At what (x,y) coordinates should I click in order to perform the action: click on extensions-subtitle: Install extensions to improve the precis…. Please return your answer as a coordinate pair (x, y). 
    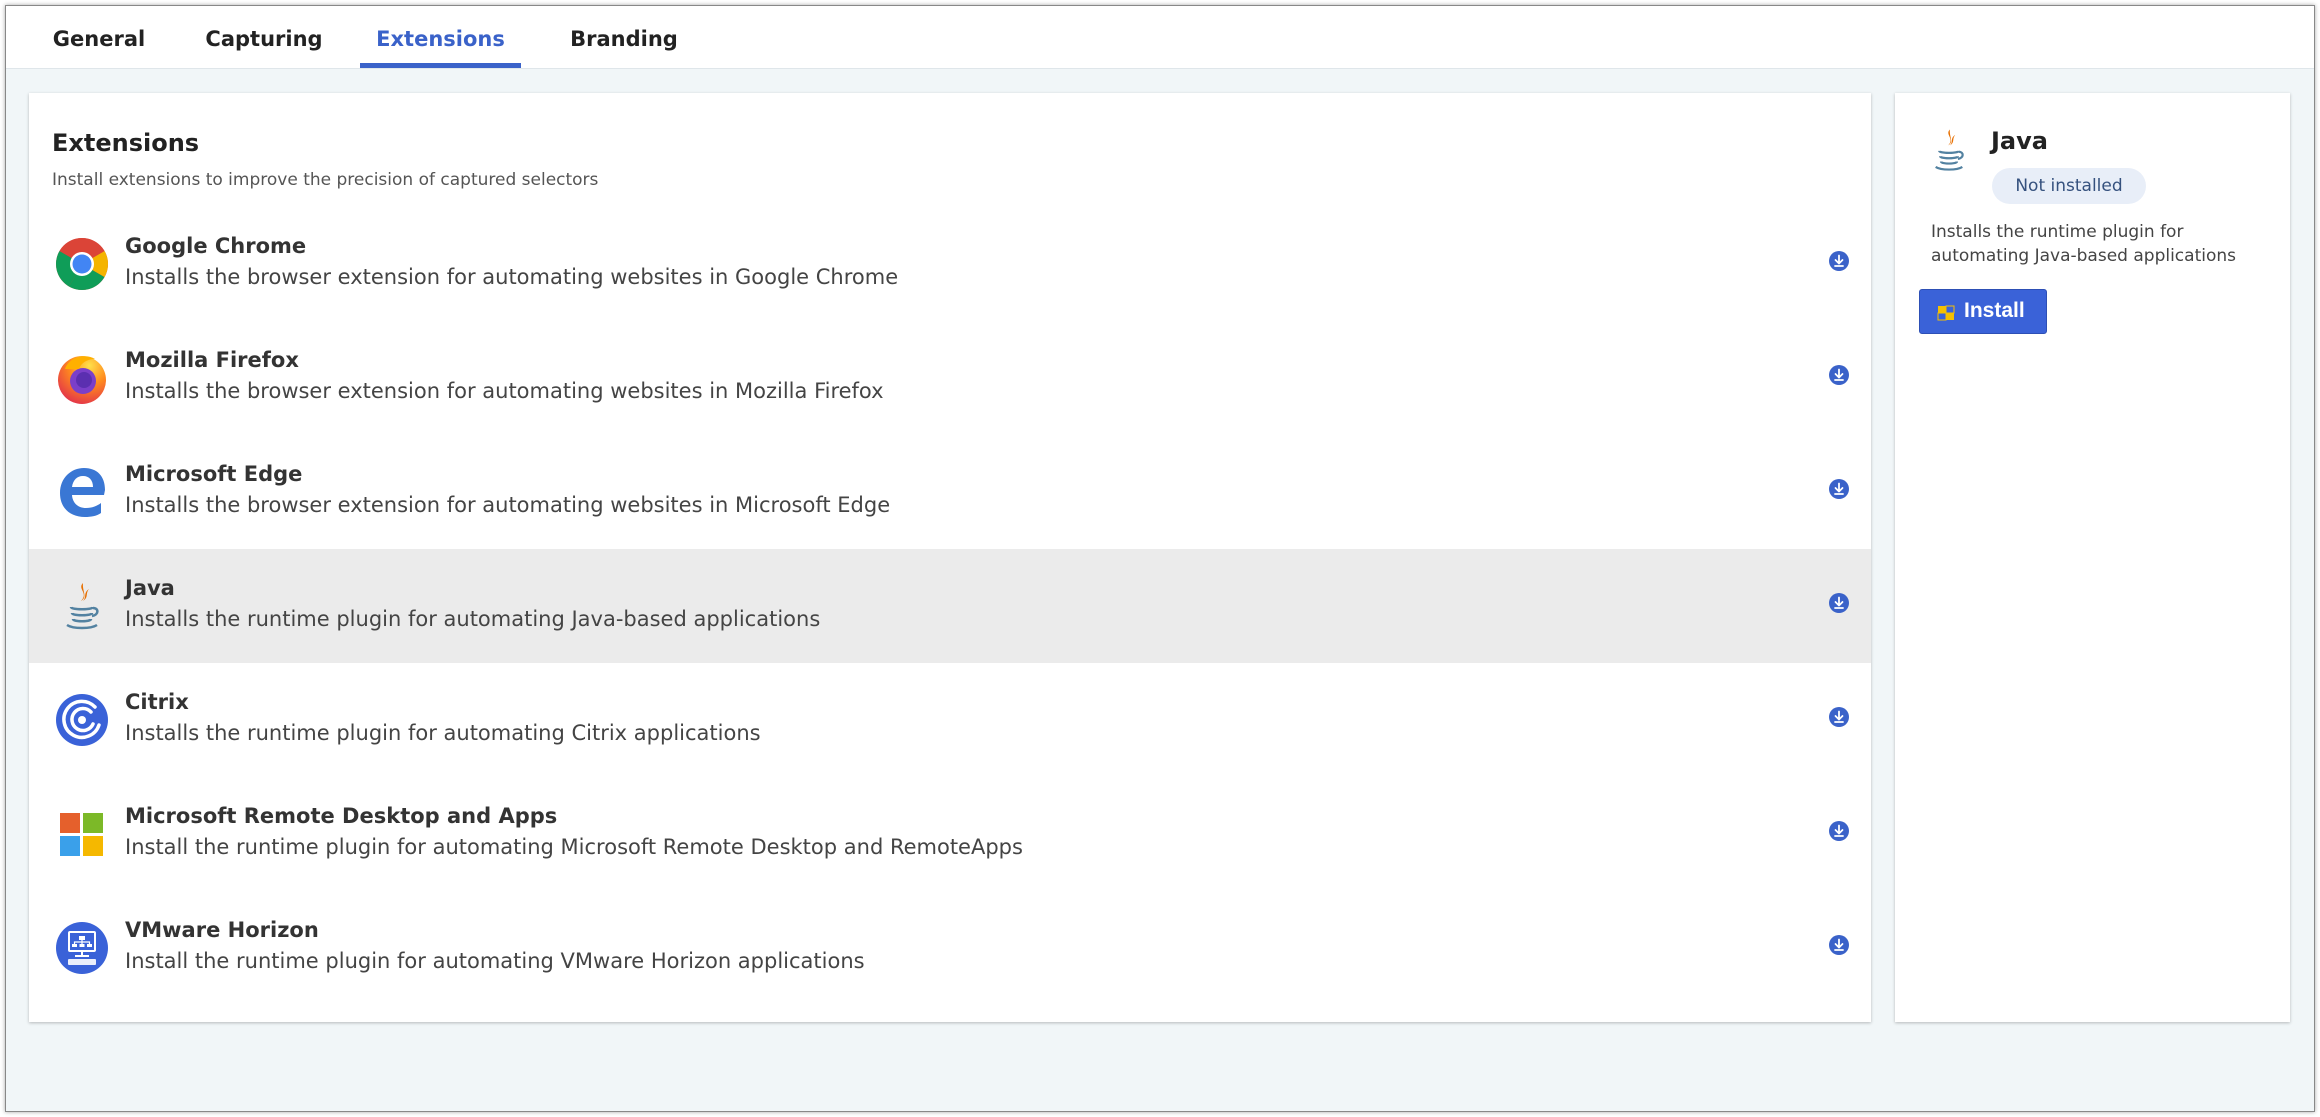
    Looking at the image, I should click on (325, 180).